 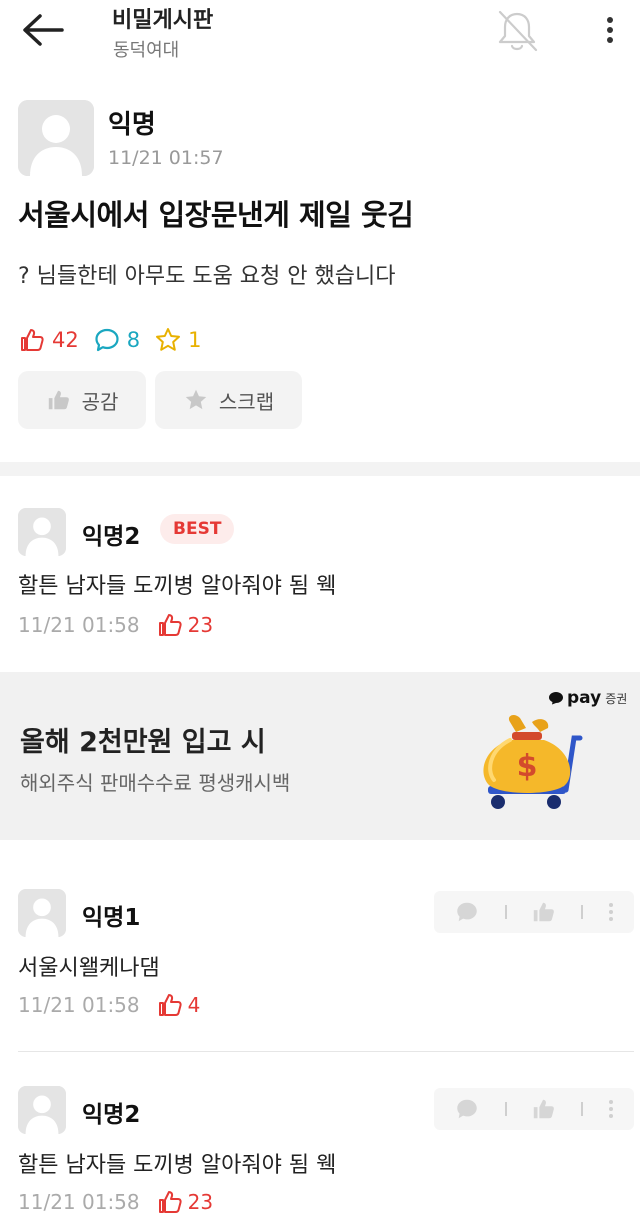 I want to click on comment-meta: 11/21 01:58 4, so click(x=109, y=1005).